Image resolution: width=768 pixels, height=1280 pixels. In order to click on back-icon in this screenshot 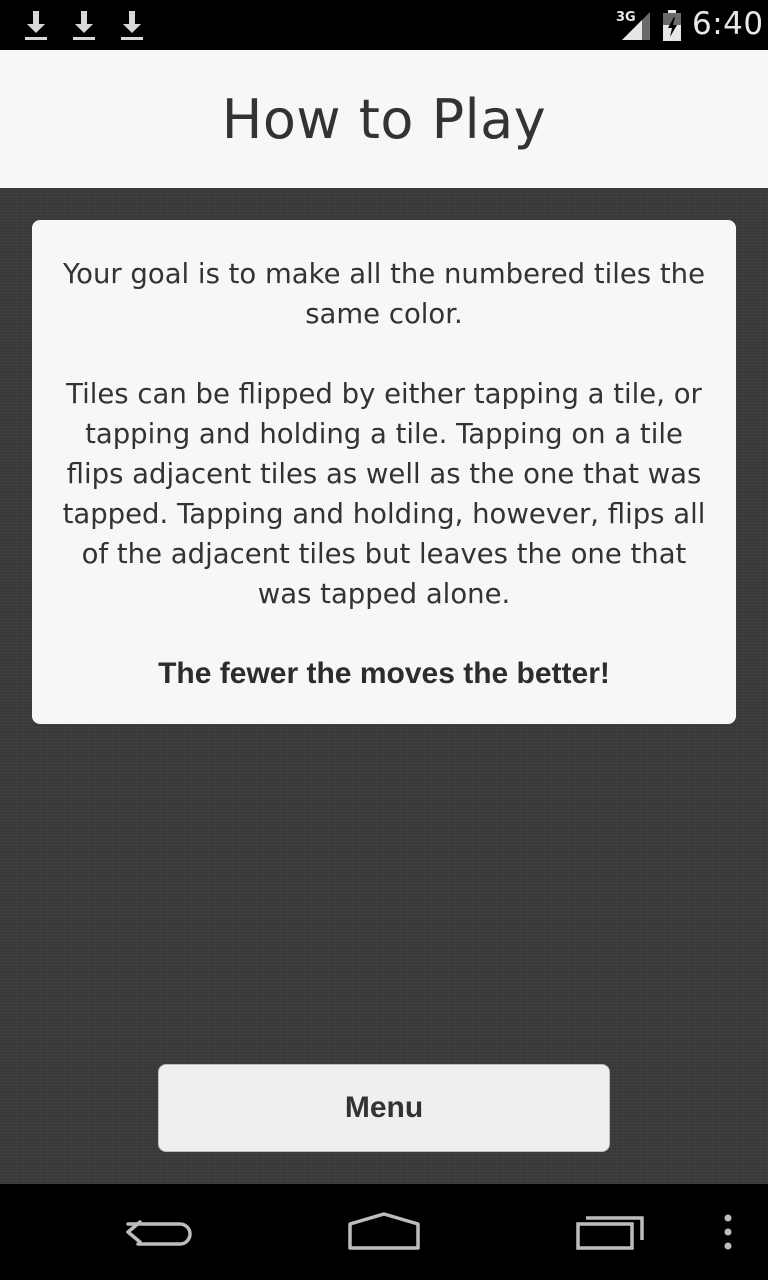, I will do `click(160, 1232)`.